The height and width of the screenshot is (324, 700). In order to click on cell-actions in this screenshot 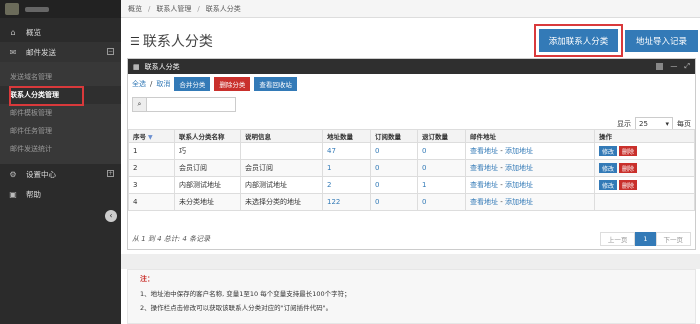, I will do `click(644, 202)`.